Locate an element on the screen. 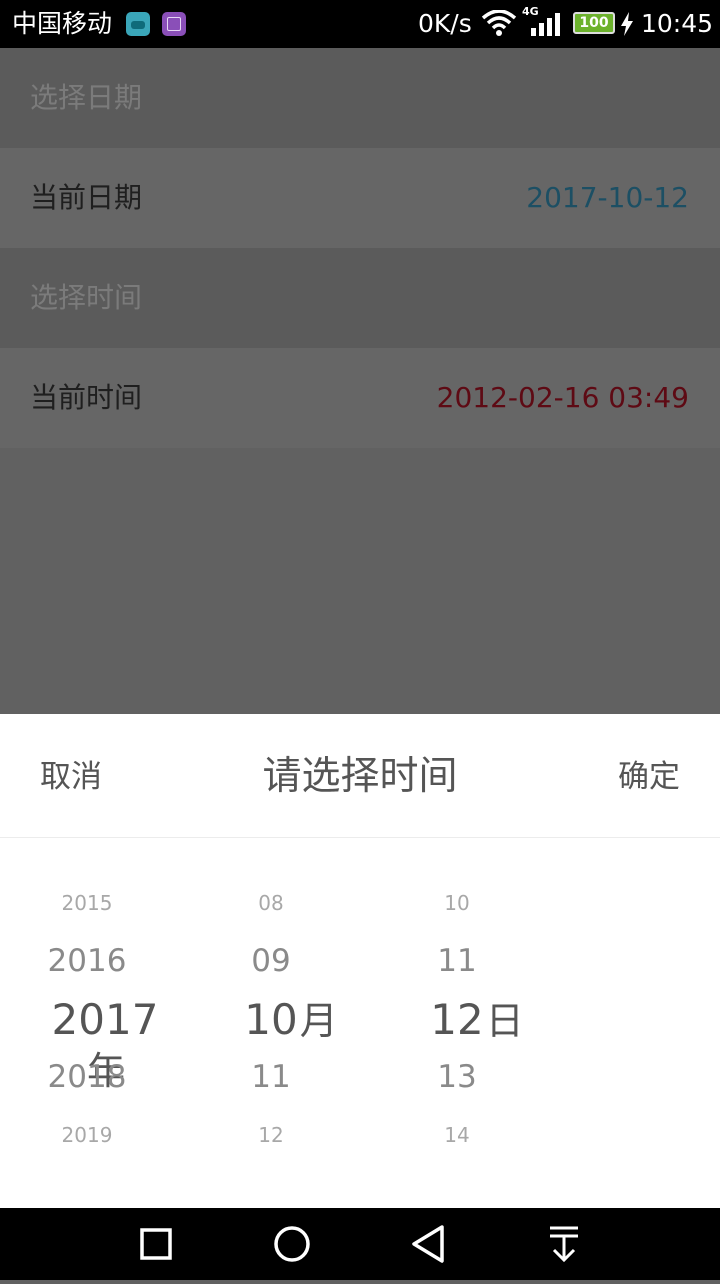 Image resolution: width=720 pixels, height=1284 pixels. net-speed: 0K/s is located at coordinates (445, 23).